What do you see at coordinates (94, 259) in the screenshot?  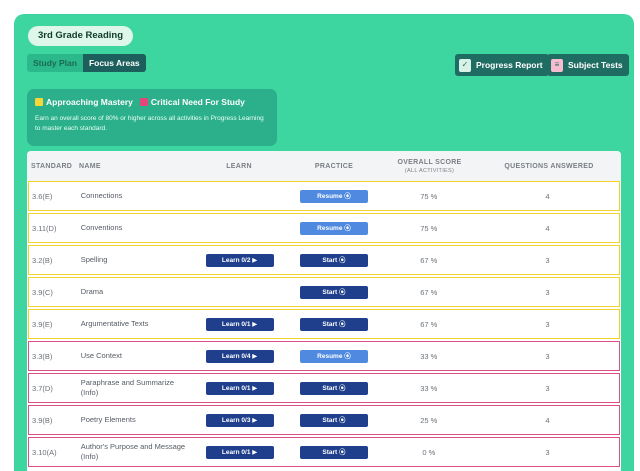 I see `row-name: Spelling` at bounding box center [94, 259].